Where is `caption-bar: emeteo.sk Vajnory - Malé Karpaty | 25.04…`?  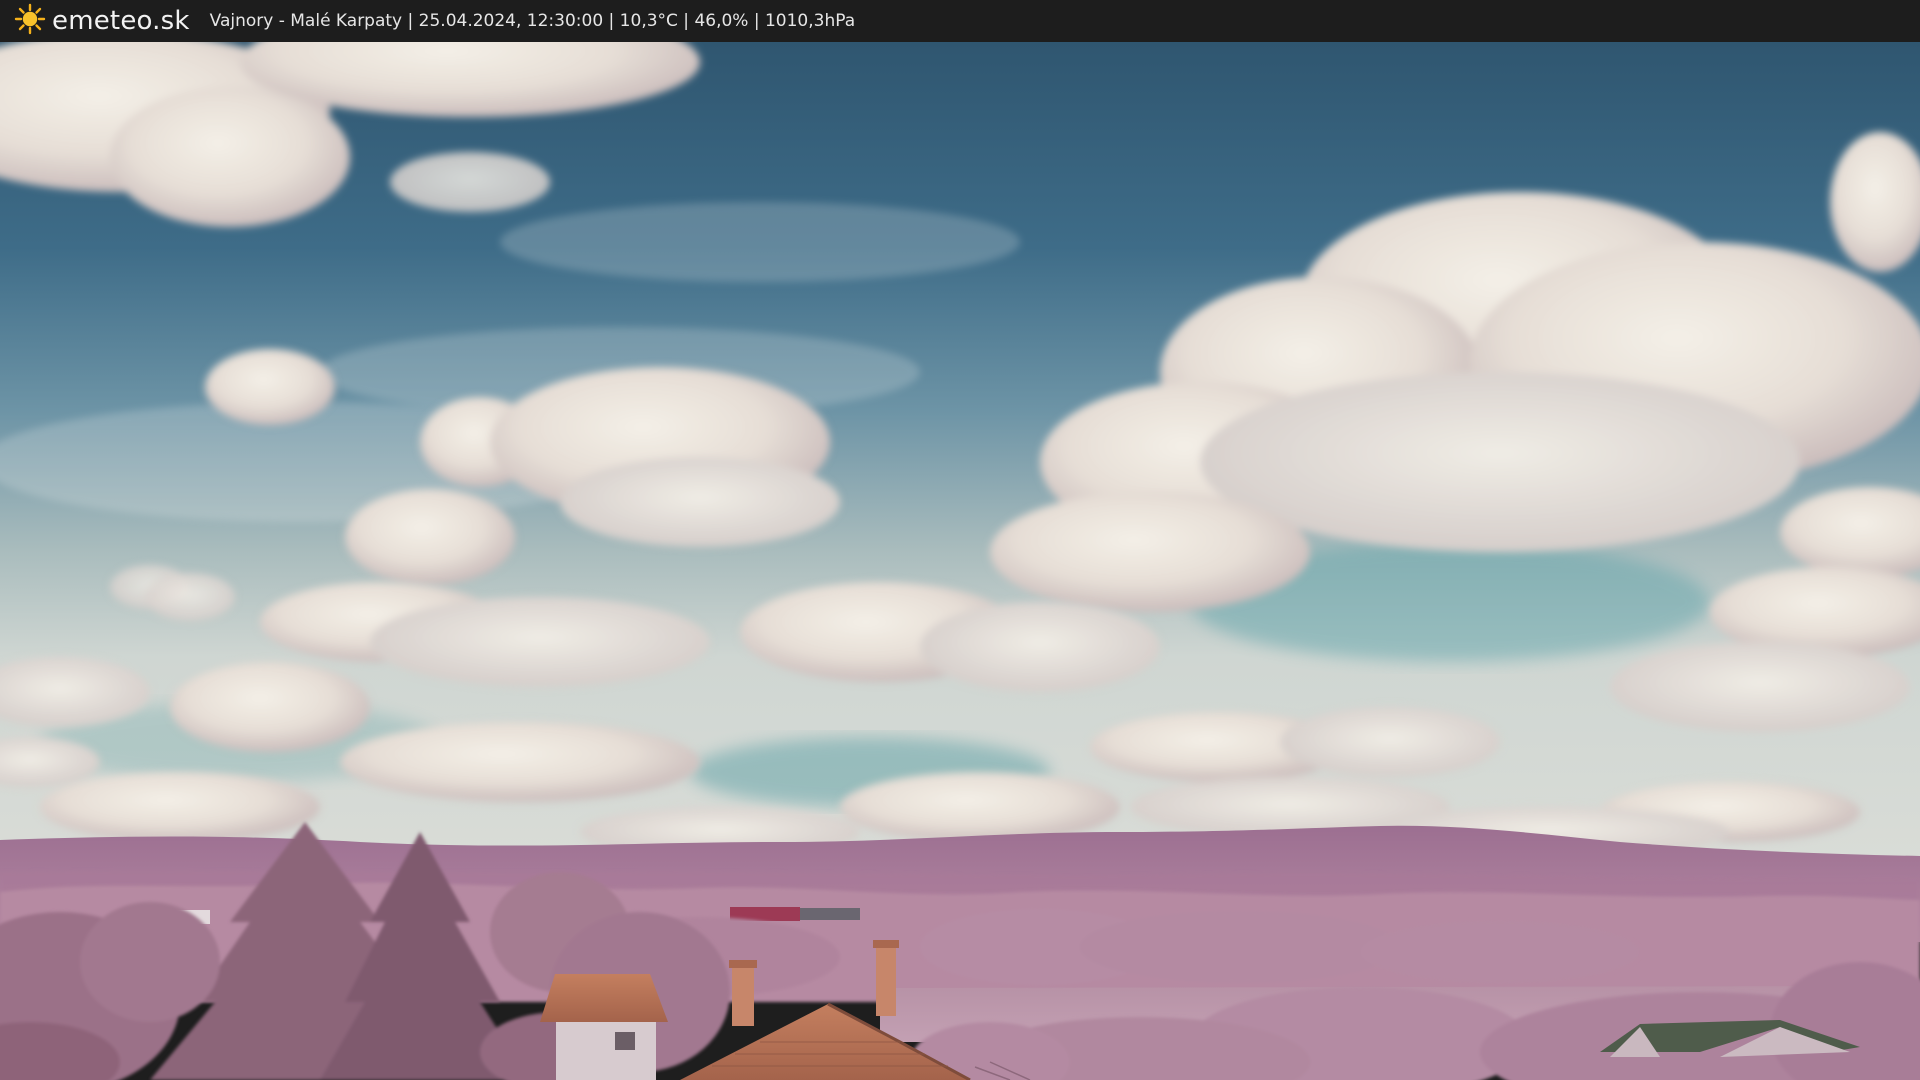 caption-bar: emeteo.sk Vajnory - Malé Karpaty | 25.04… is located at coordinates (960, 21).